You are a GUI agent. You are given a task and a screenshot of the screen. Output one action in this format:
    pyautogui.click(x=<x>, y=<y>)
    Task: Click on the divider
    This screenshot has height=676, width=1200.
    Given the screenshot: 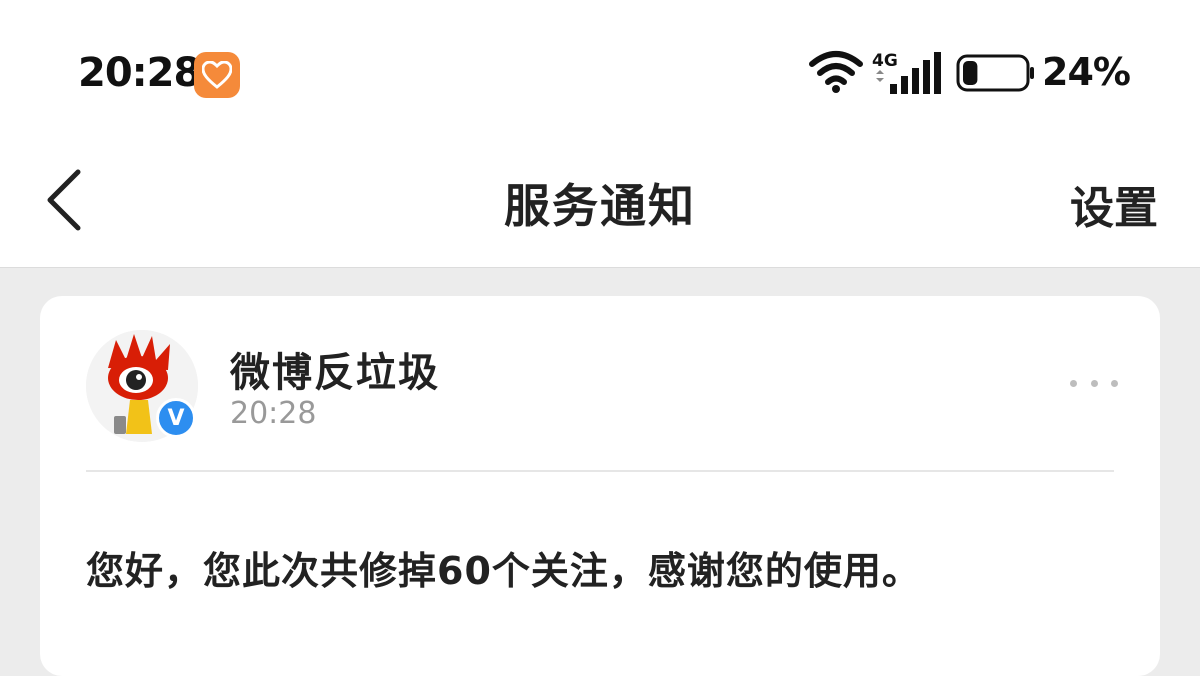 What is the action you would take?
    pyautogui.click(x=600, y=471)
    